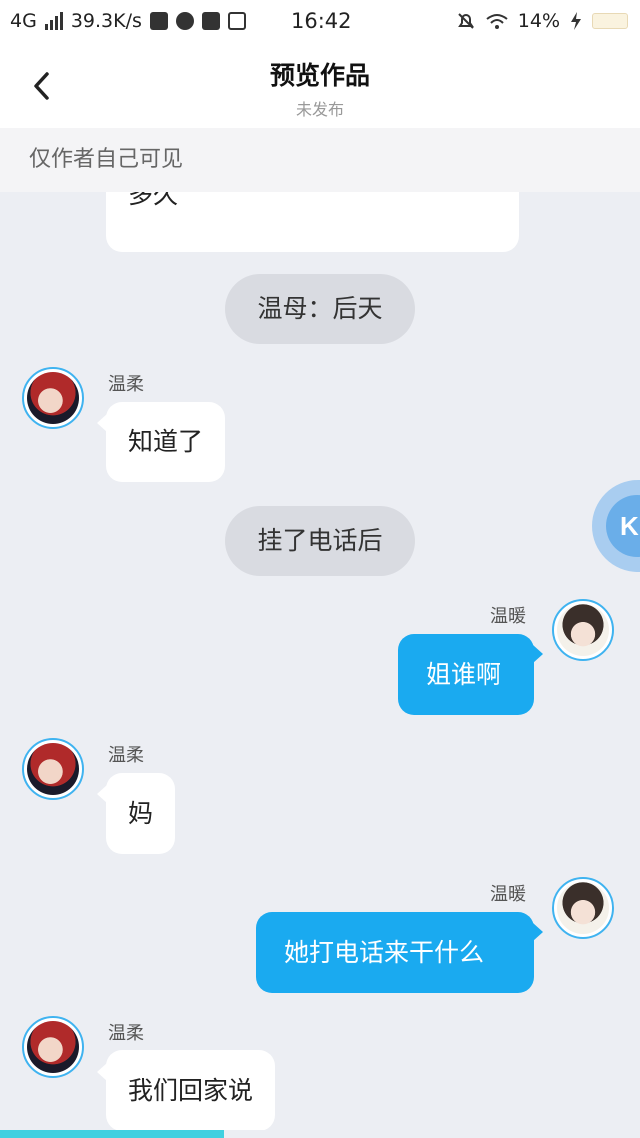 This screenshot has height=1138, width=640. I want to click on reading-progress-bar, so click(320, 1134).